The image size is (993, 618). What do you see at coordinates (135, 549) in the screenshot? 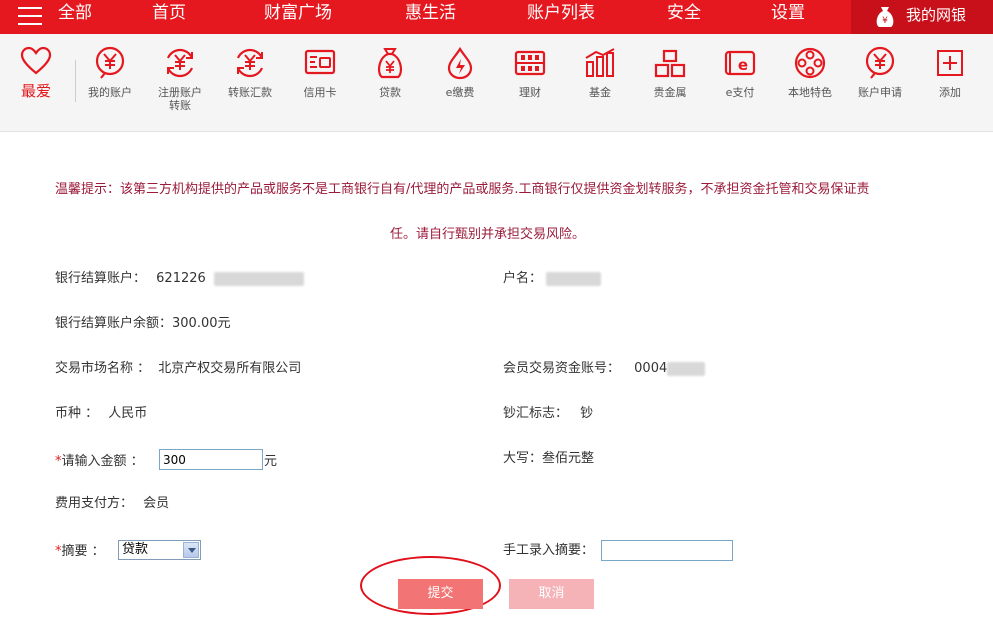
I see `summary-selected-value: 贷款` at bounding box center [135, 549].